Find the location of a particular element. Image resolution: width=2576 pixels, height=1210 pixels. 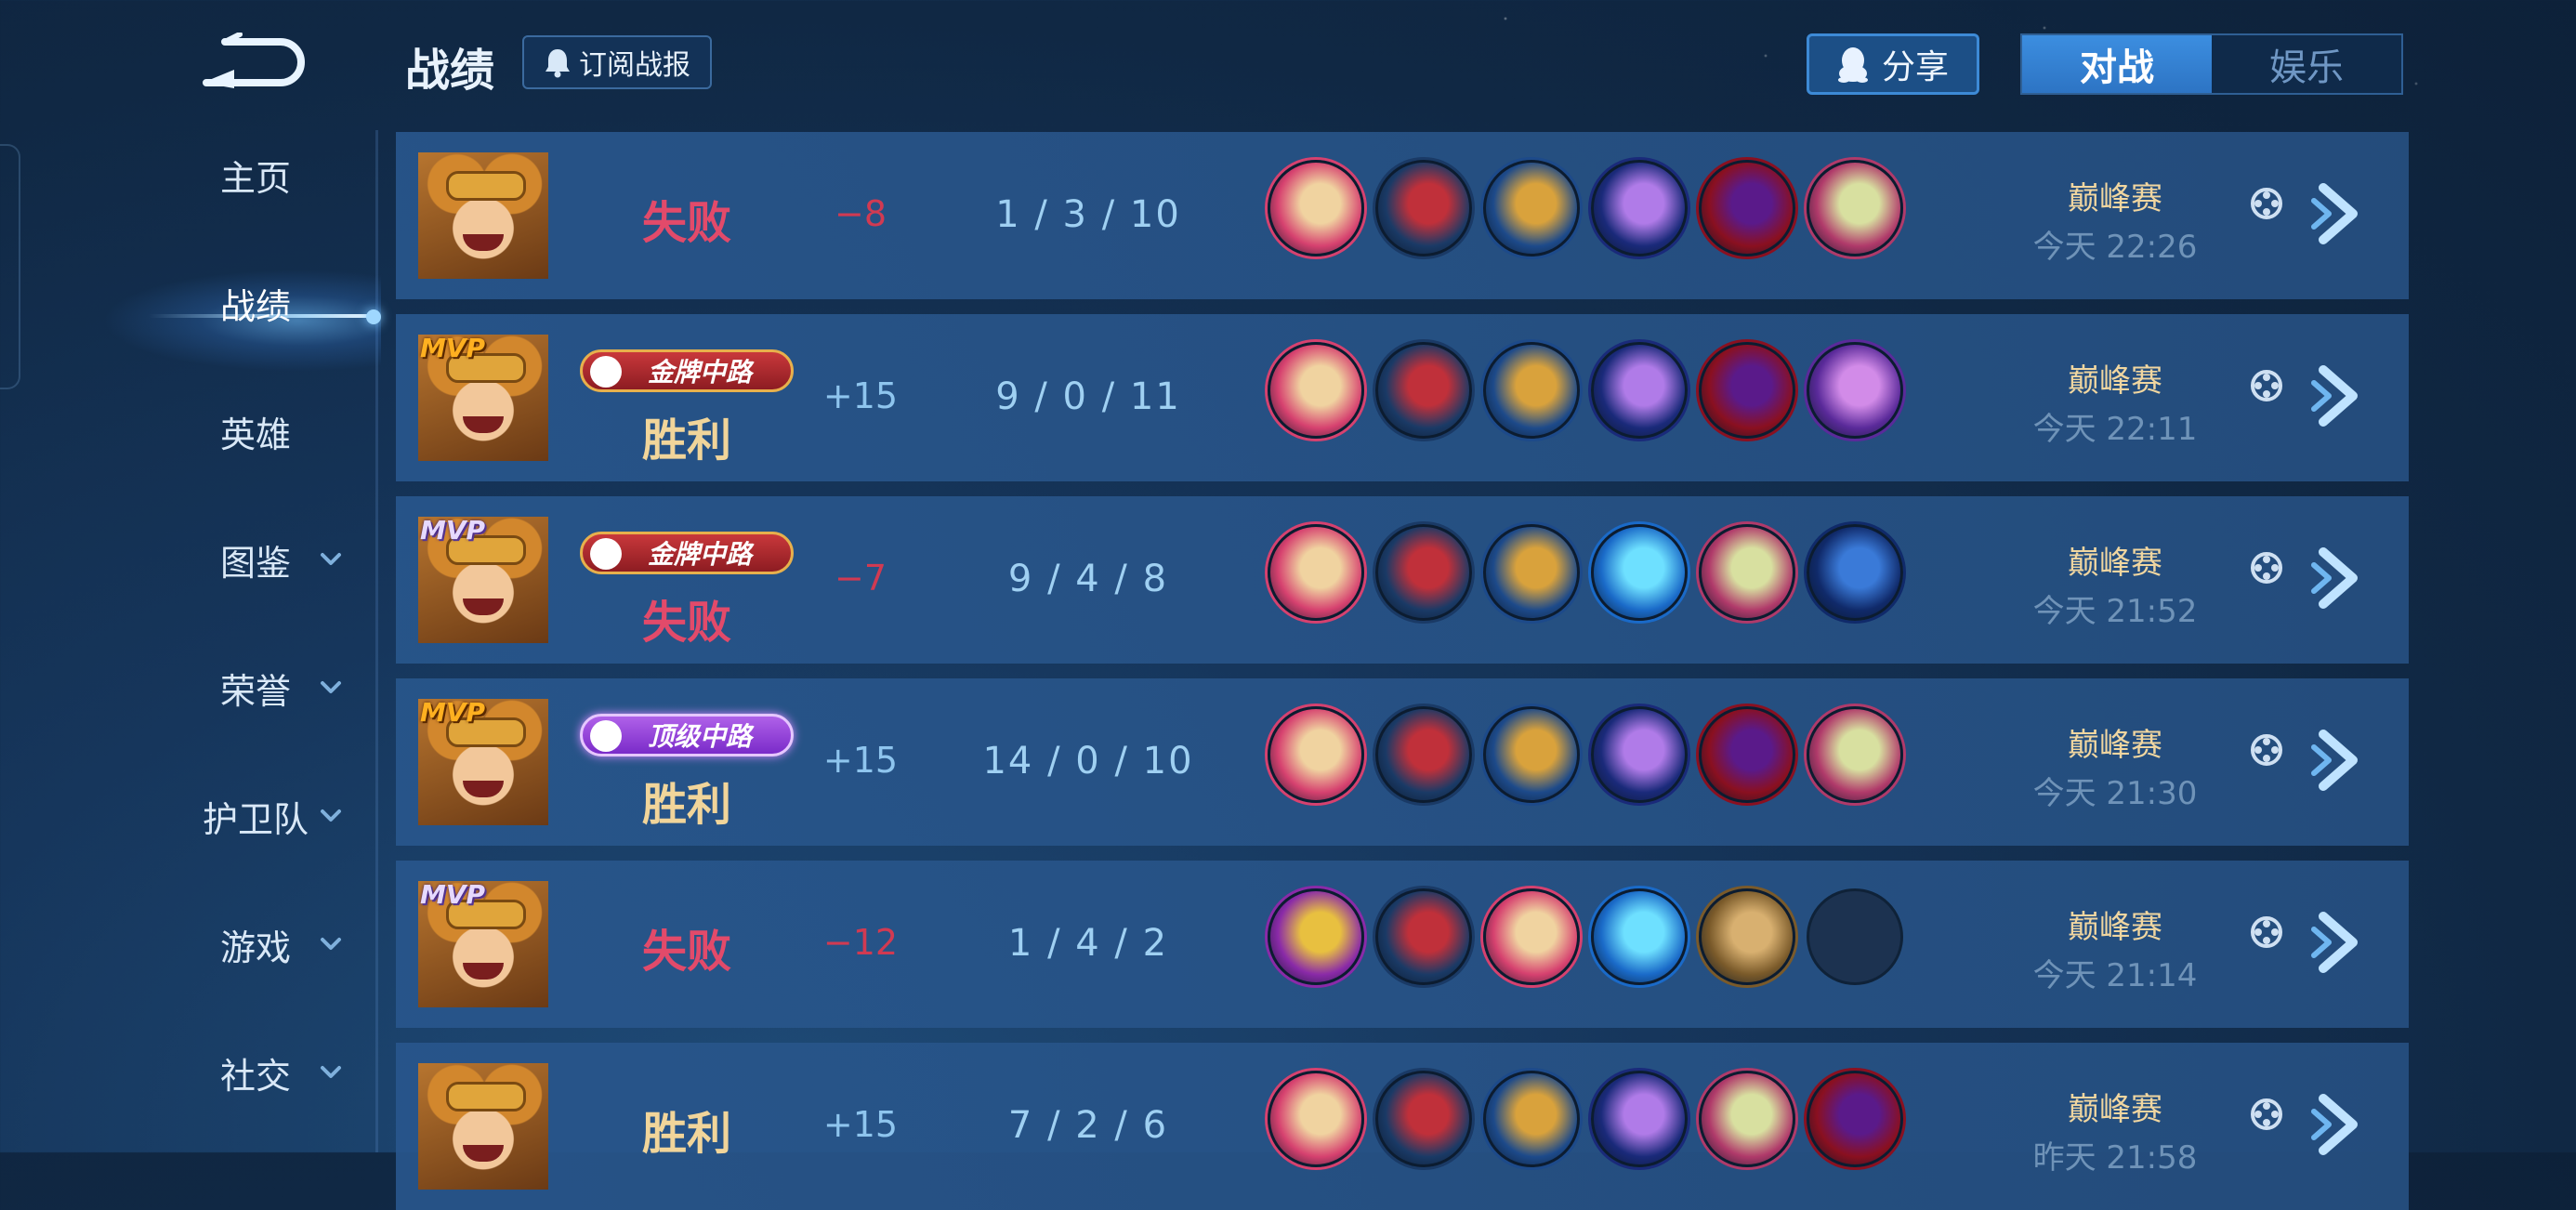

kda: 9 / 0 / 11 is located at coordinates (1088, 396).